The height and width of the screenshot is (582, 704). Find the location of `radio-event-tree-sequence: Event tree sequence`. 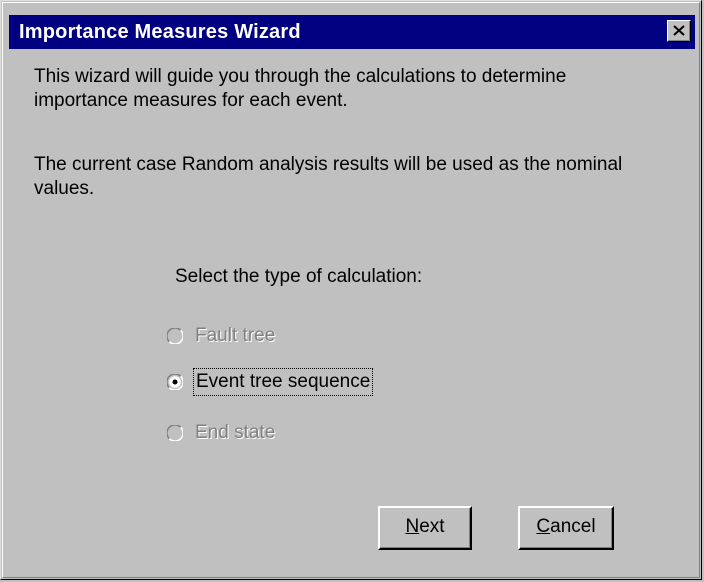

radio-event-tree-sequence: Event tree sequence is located at coordinates (270, 382).